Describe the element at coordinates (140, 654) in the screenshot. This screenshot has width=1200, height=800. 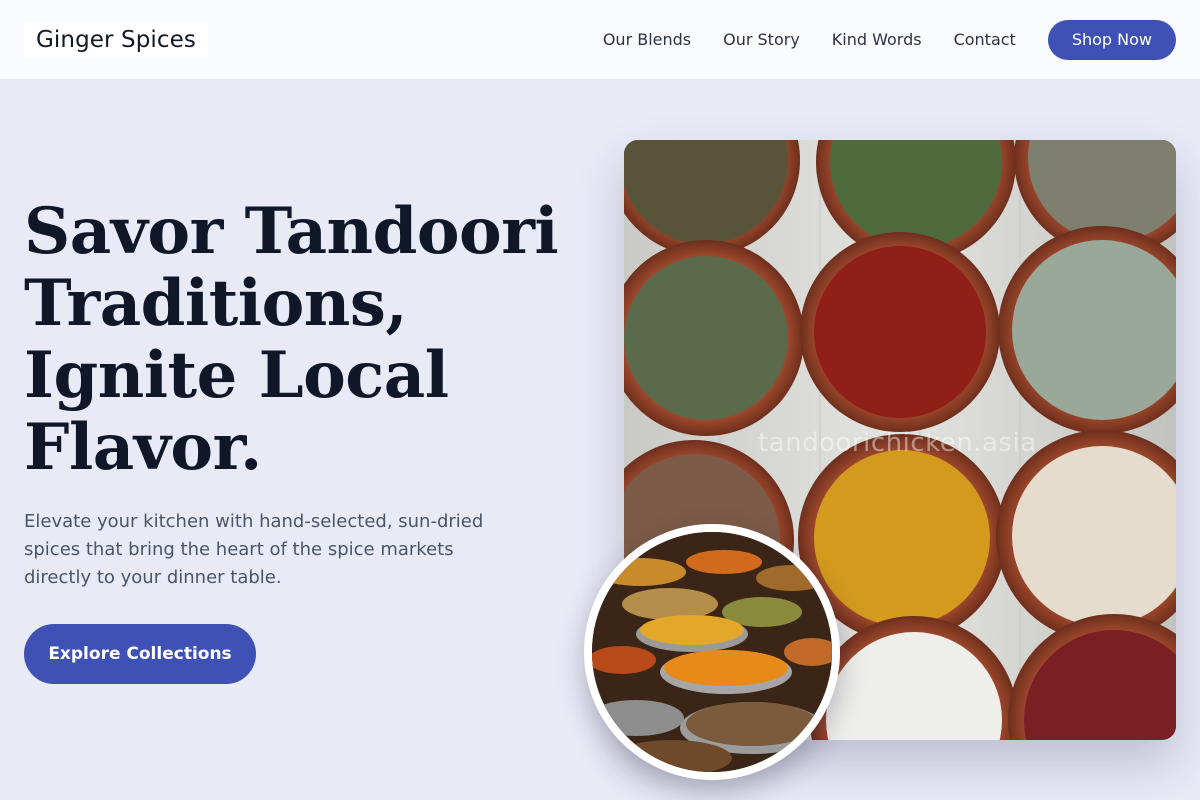
I see `explore-collections-button: Explore Collections` at that location.